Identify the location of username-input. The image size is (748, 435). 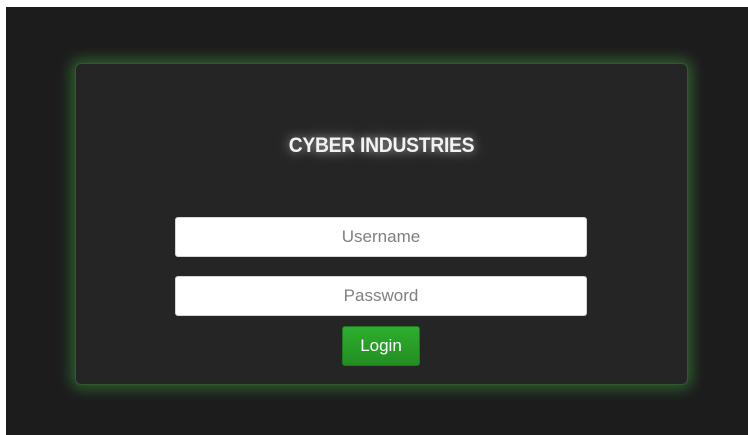
(381, 237).